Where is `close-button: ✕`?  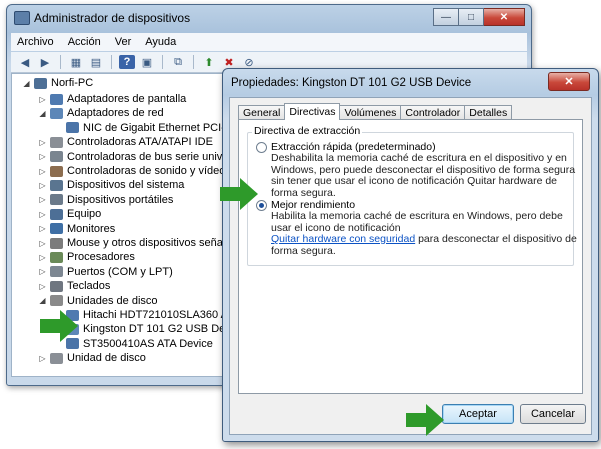
close-button: ✕ is located at coordinates (504, 17).